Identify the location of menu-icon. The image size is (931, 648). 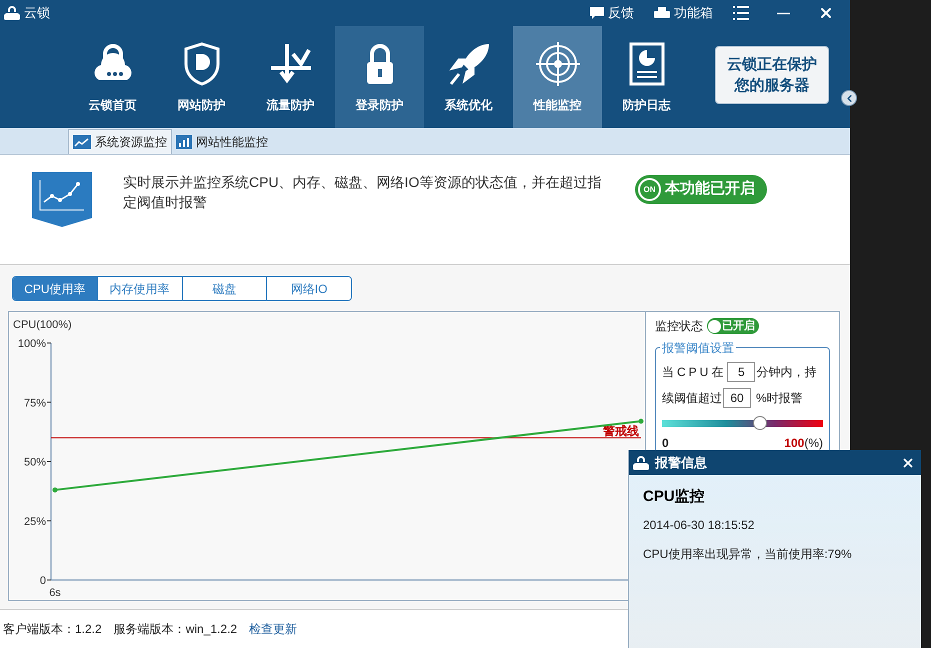
(741, 13).